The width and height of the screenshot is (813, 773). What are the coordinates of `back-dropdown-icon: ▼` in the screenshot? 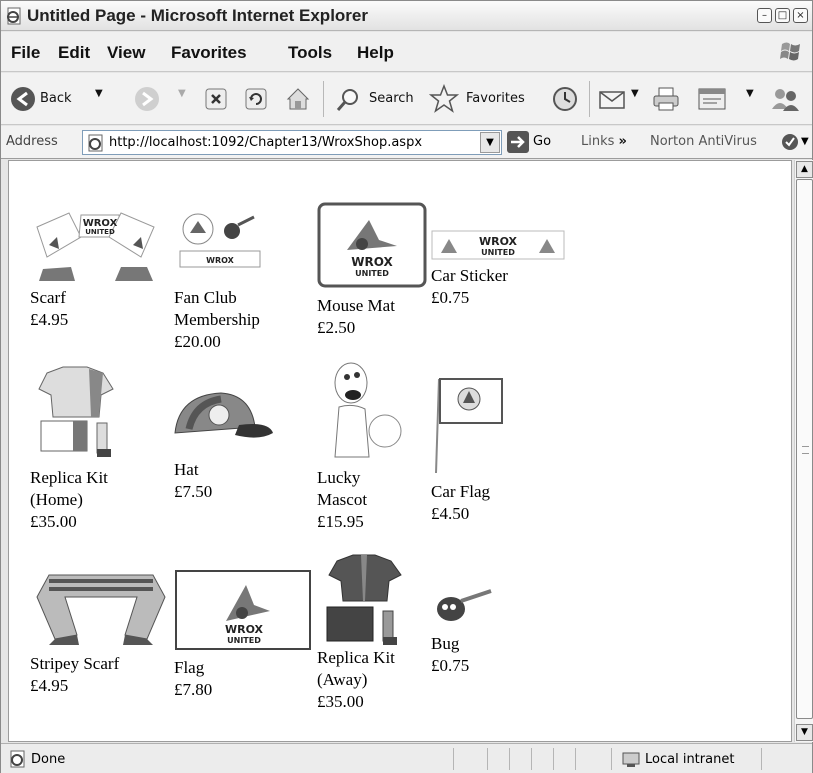 It's located at (99, 93).